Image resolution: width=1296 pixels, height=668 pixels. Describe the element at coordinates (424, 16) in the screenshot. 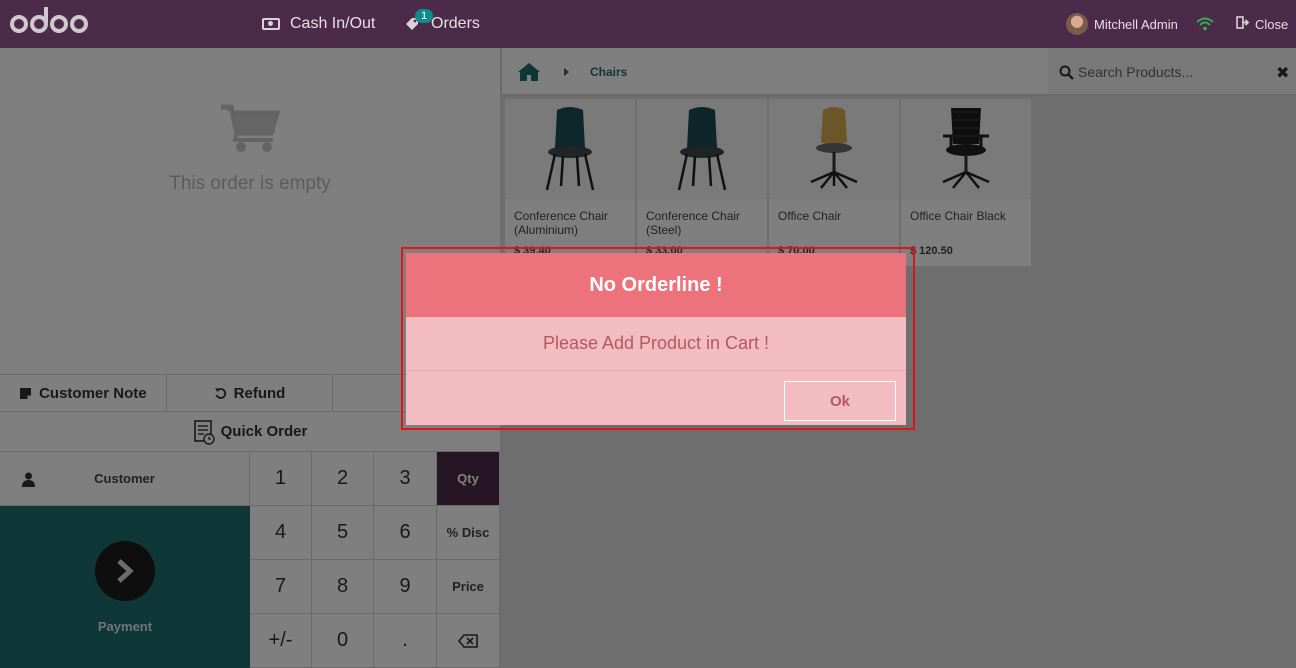

I see `orders-count-badge: 1` at that location.